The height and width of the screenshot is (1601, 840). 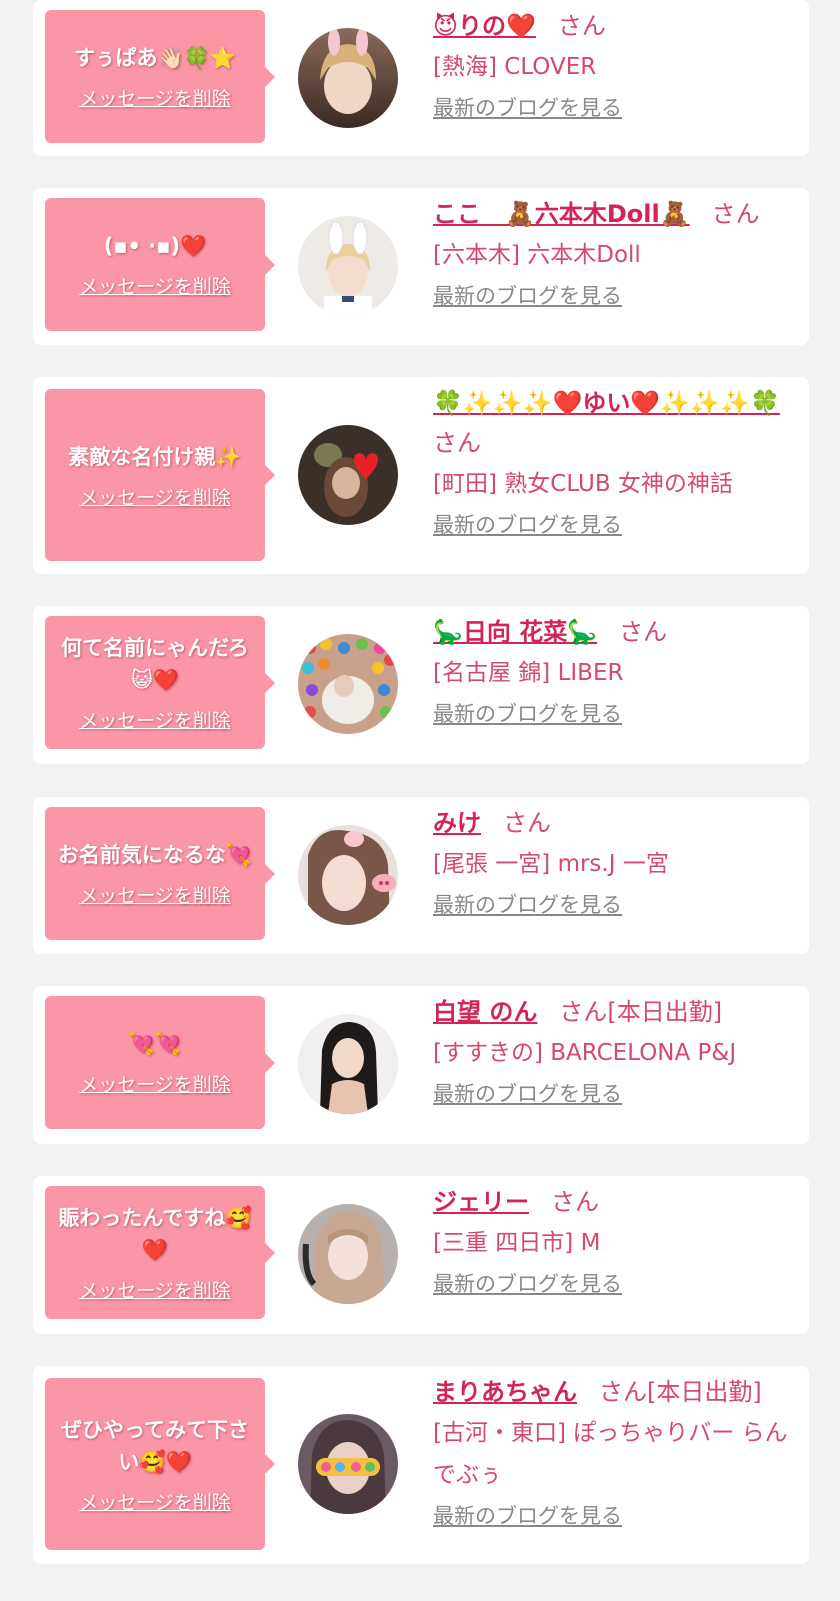 What do you see at coordinates (155, 246) in the screenshot?
I see `message-text: (▪︎• ·▪︎)❤️` at bounding box center [155, 246].